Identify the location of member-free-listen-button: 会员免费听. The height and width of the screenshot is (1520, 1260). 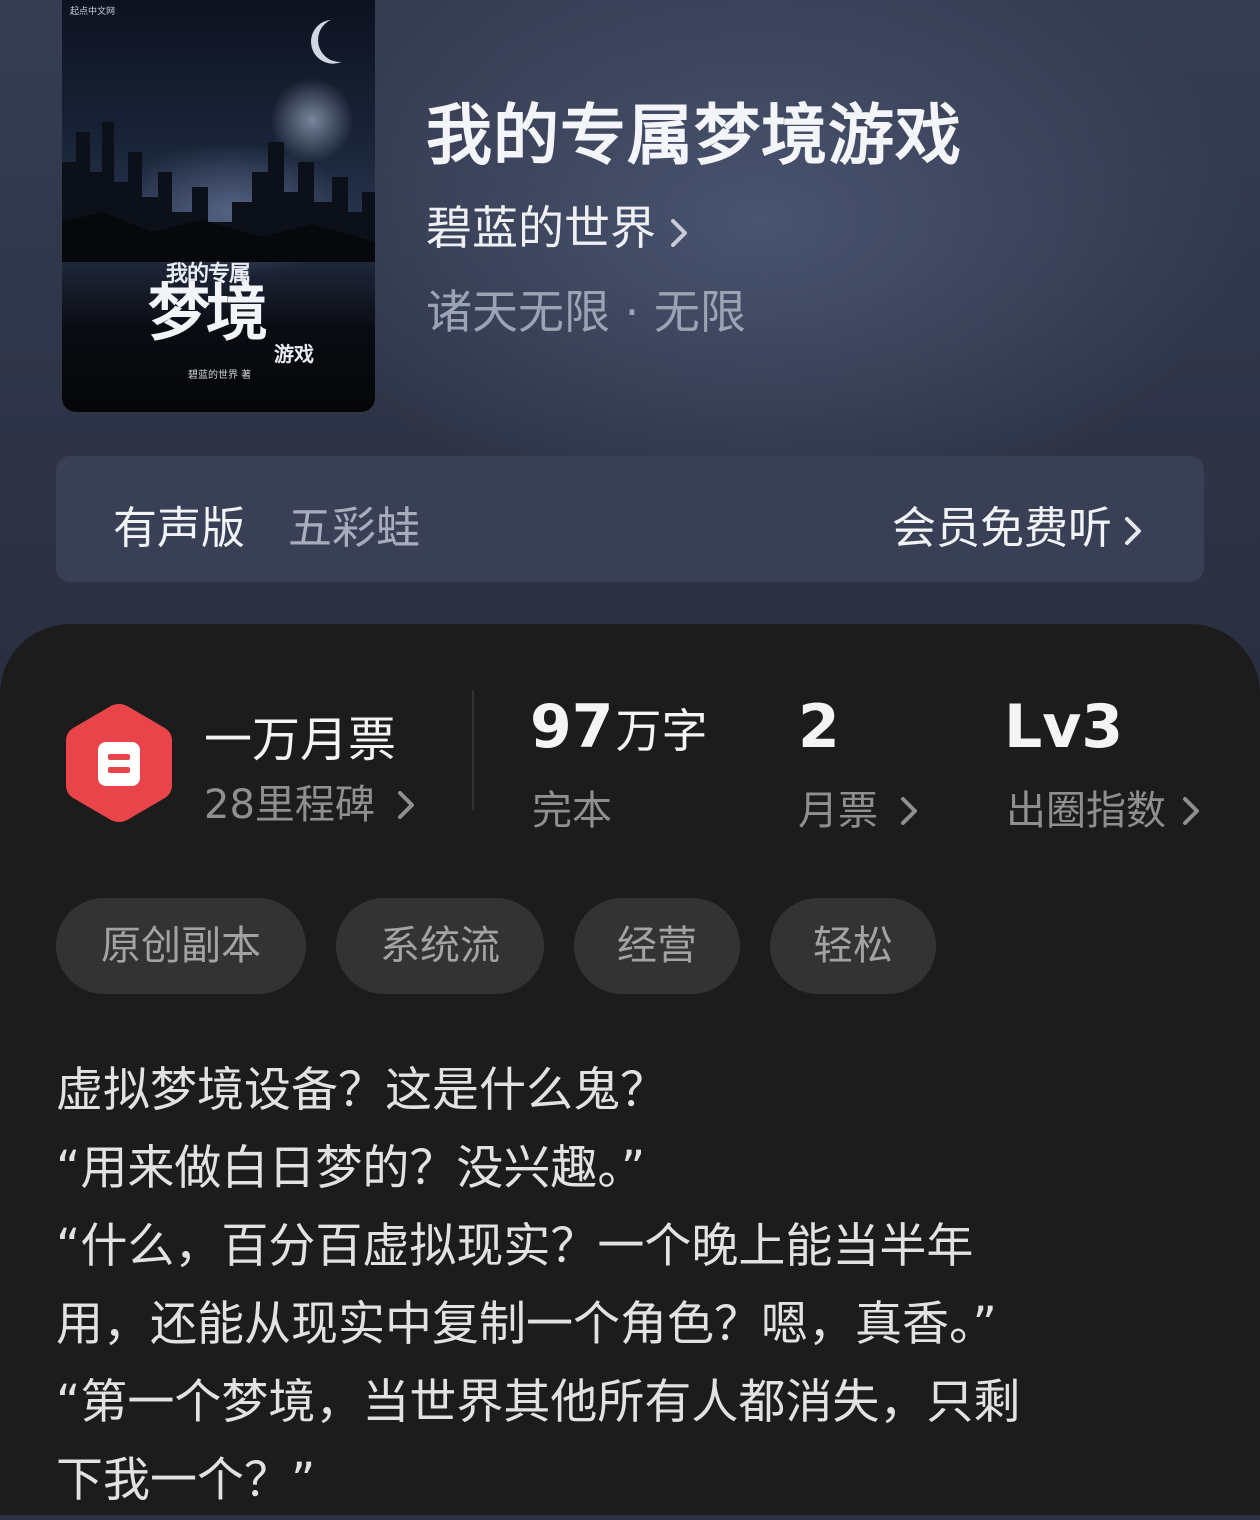
(1017, 524).